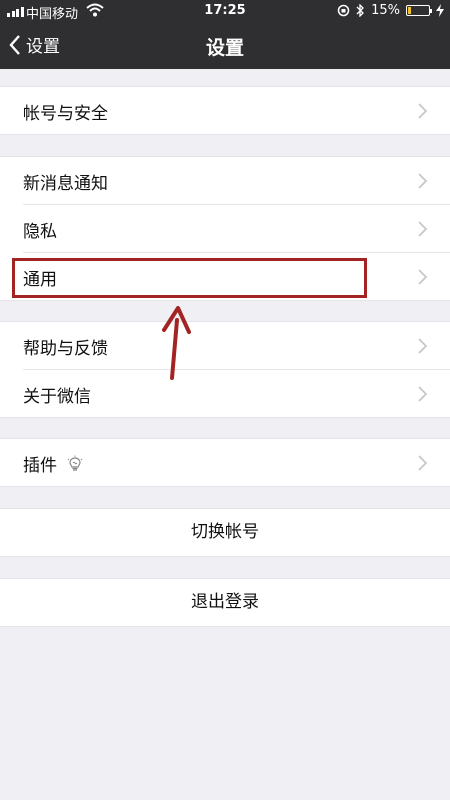 This screenshot has width=450, height=800. What do you see at coordinates (40, 232) in the screenshot?
I see `privacy-label: 隐私` at bounding box center [40, 232].